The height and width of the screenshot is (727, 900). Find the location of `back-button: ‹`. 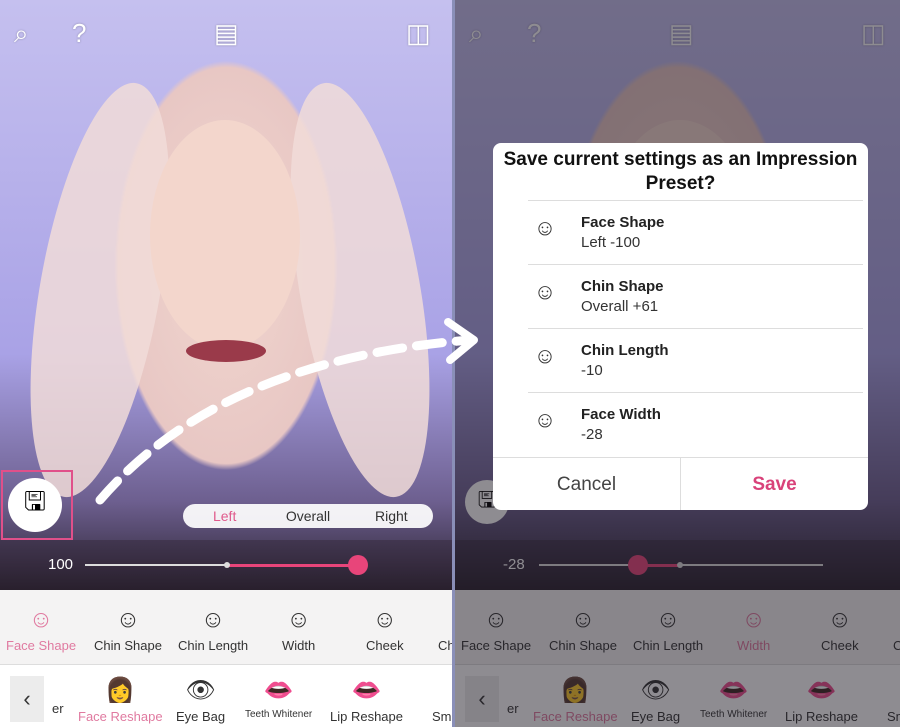

back-button: ‹ is located at coordinates (27, 699).